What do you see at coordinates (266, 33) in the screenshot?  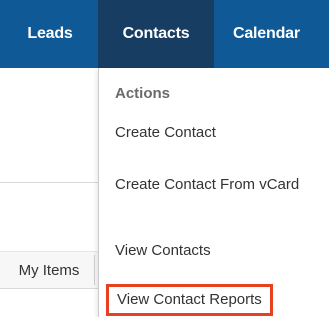 I see `nav-tab-calendar-label: Calendar` at bounding box center [266, 33].